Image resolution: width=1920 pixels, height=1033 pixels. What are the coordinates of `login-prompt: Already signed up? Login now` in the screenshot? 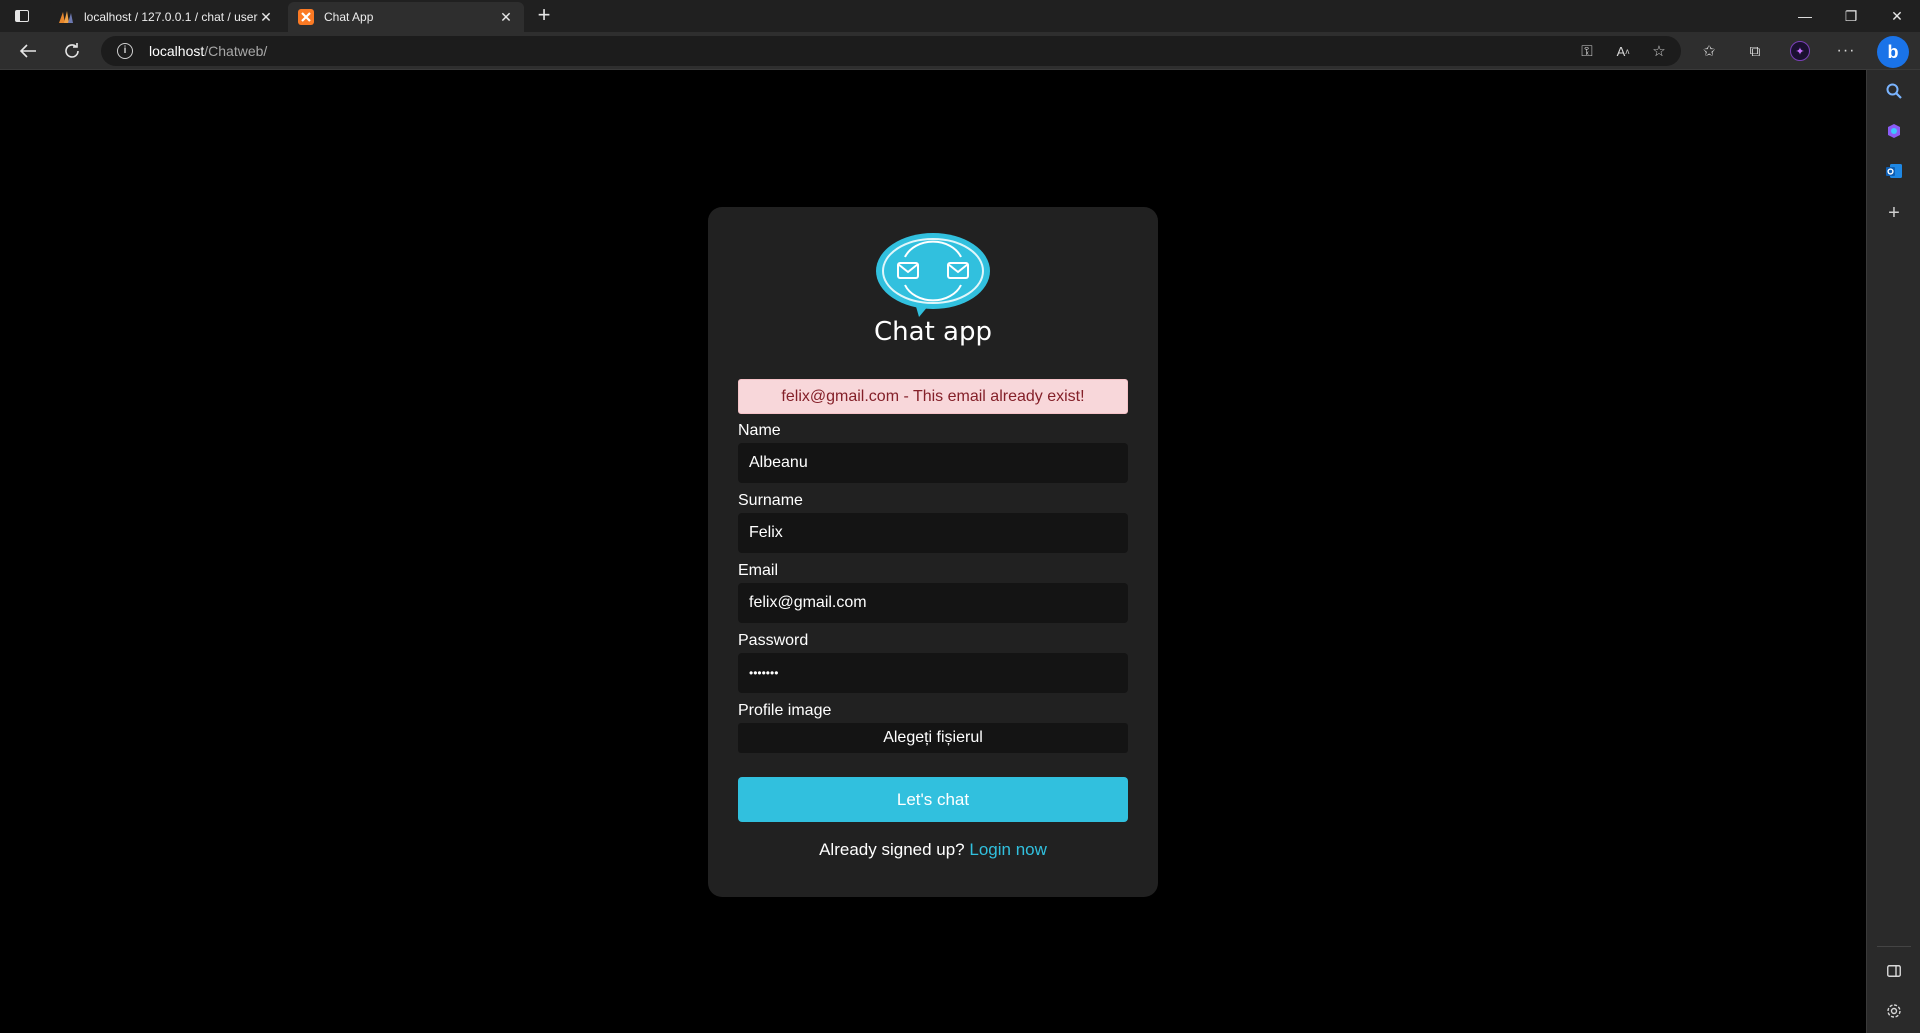 It's located at (933, 850).